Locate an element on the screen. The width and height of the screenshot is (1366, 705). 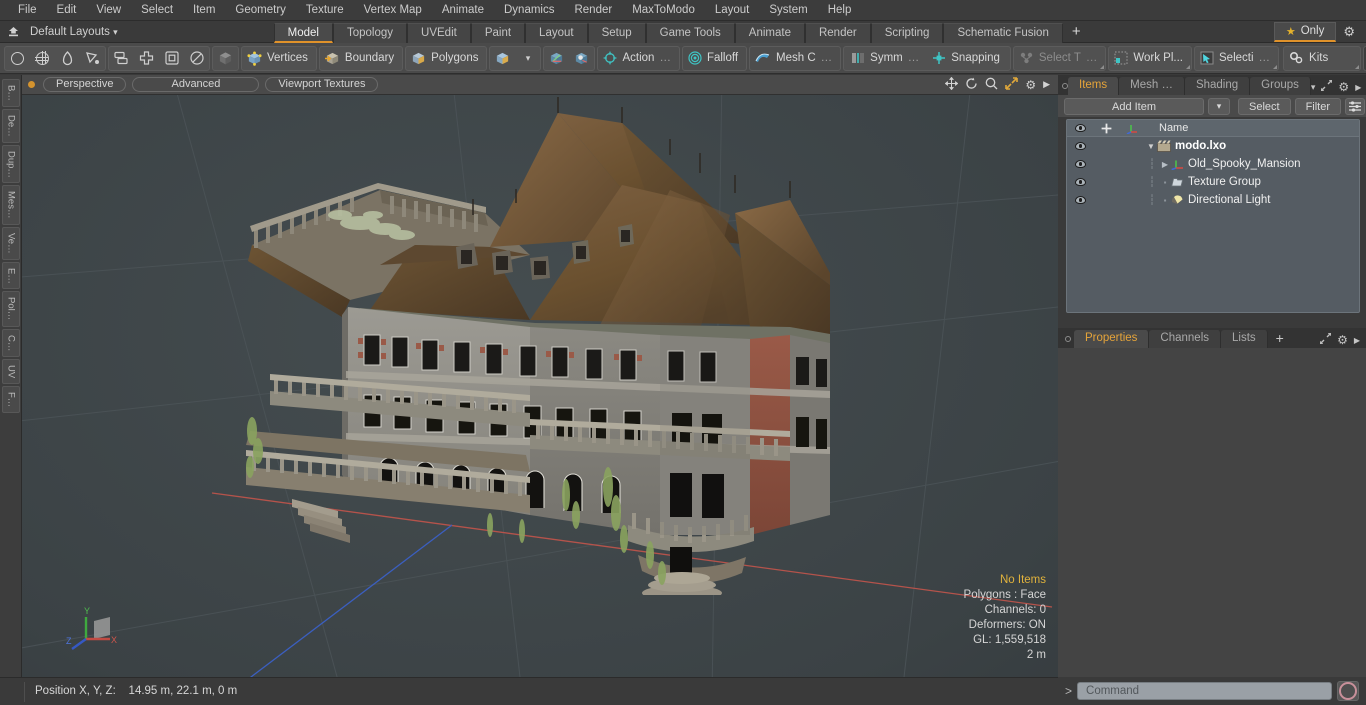
item-cube-icon is located at coordinates (502, 58).